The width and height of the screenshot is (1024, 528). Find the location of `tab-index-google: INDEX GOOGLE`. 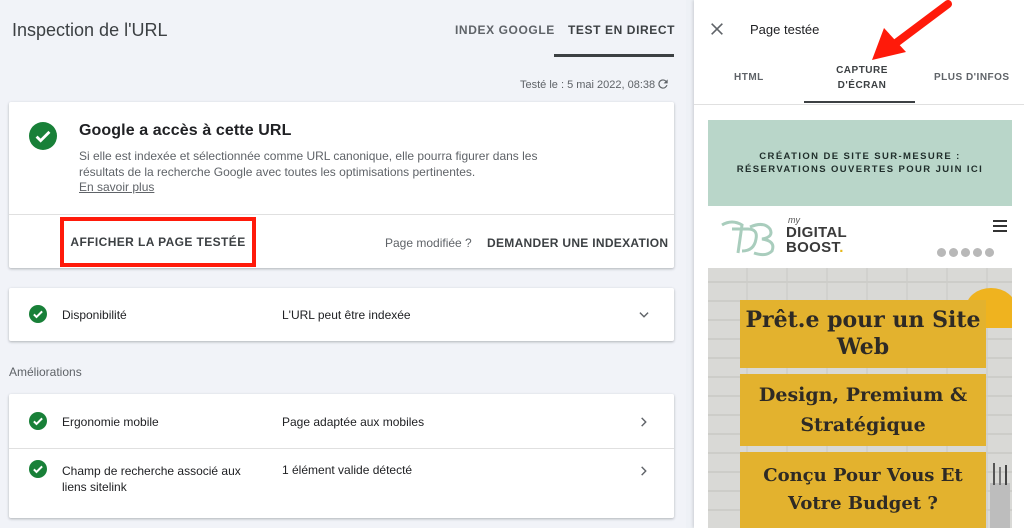

tab-index-google: INDEX GOOGLE is located at coordinates (505, 30).